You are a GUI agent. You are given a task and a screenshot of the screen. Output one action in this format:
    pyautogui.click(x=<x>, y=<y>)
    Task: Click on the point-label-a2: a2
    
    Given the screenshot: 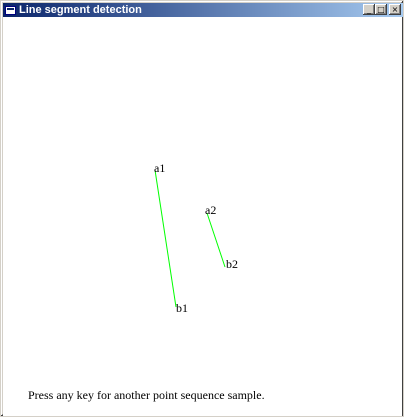 What is the action you would take?
    pyautogui.click(x=210, y=210)
    